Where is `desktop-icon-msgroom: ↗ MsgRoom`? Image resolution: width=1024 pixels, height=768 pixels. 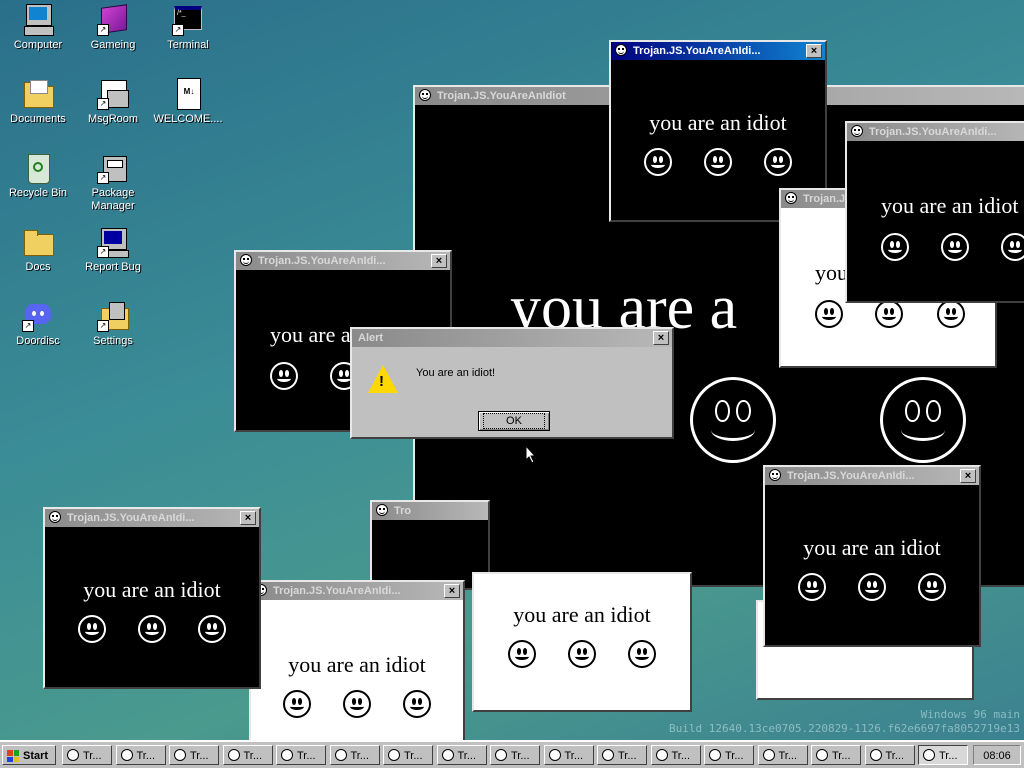
desktop-icon-msgroom: ↗ MsgRoom is located at coordinates (113, 102).